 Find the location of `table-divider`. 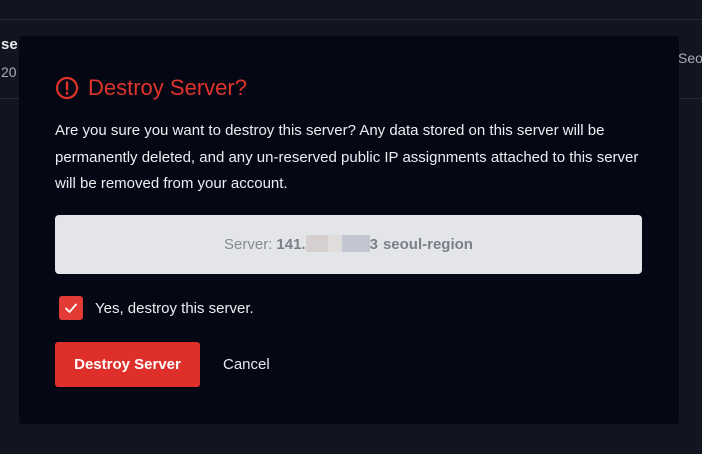

table-divider is located at coordinates (351, 19).